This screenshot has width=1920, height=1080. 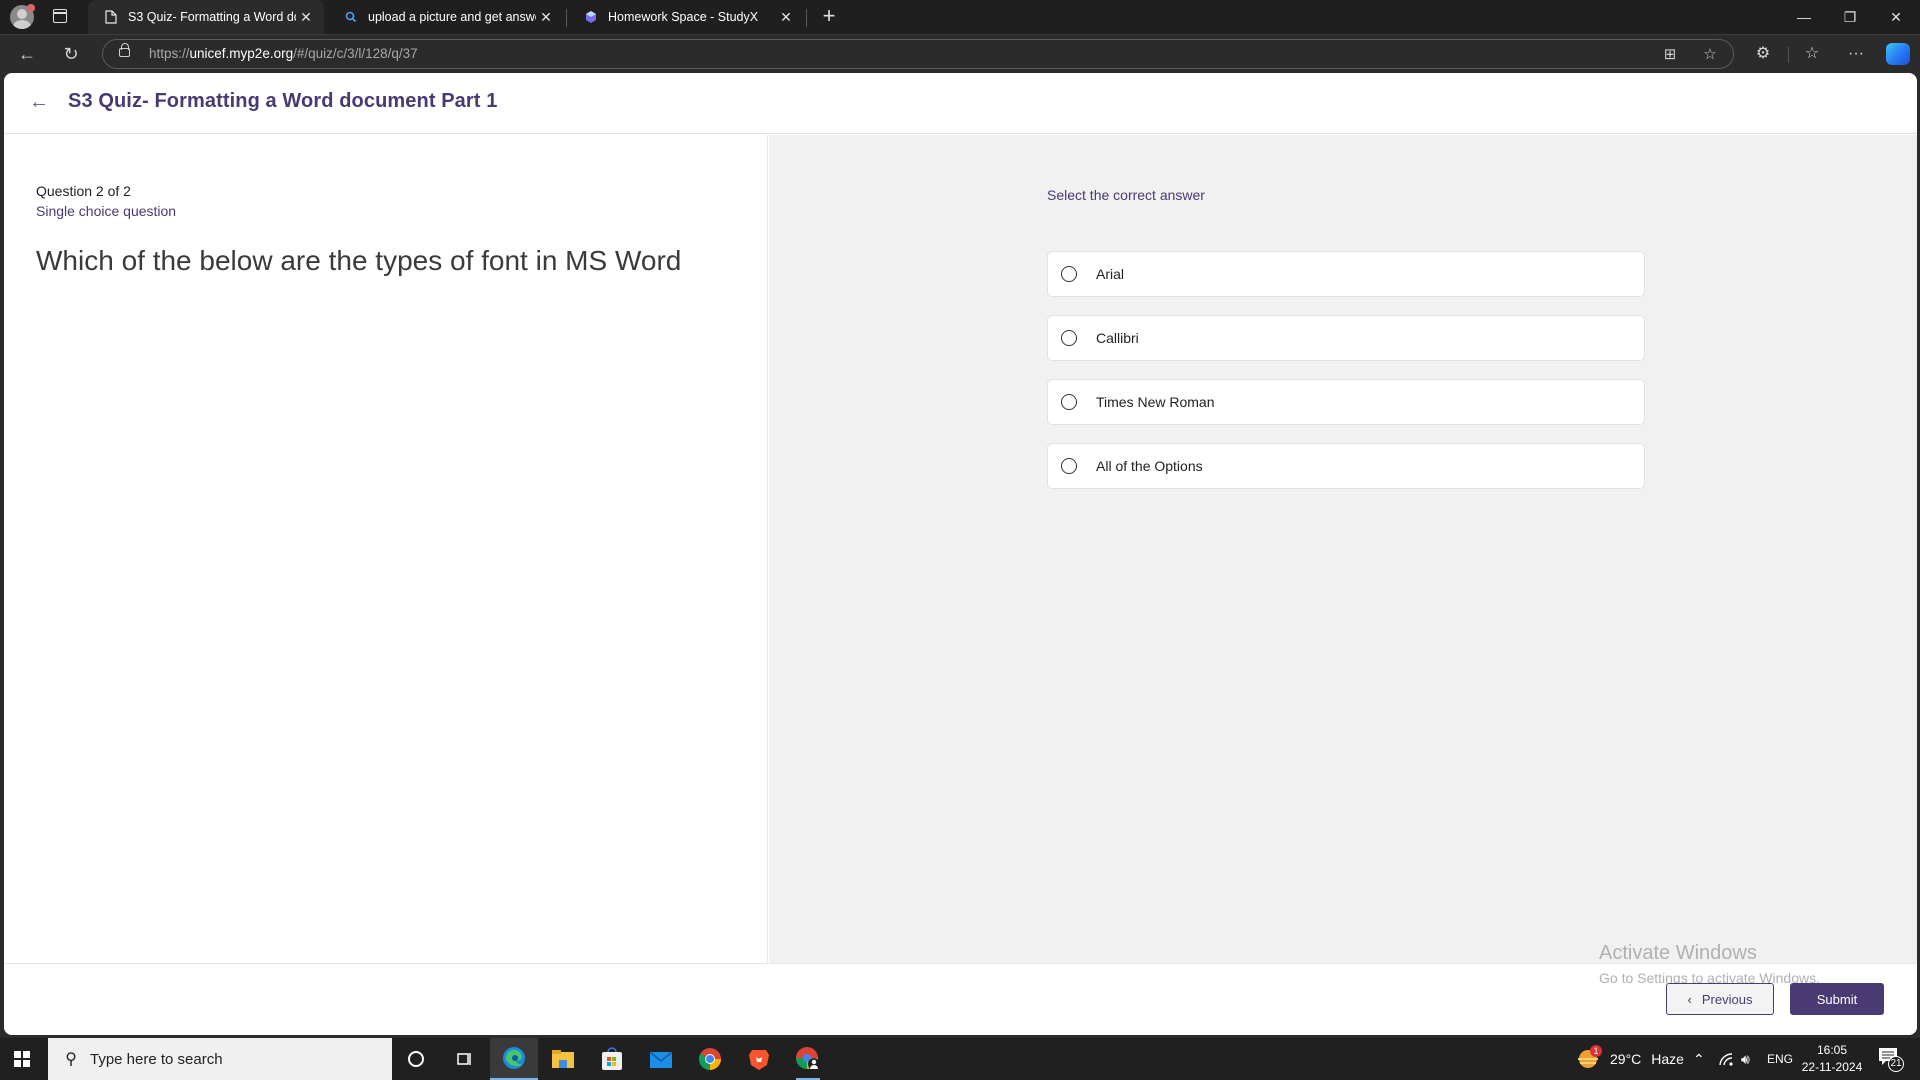 What do you see at coordinates (212, 17) in the screenshot?
I see `tab-label: S3 Quiz- Formatting a Word docu` at bounding box center [212, 17].